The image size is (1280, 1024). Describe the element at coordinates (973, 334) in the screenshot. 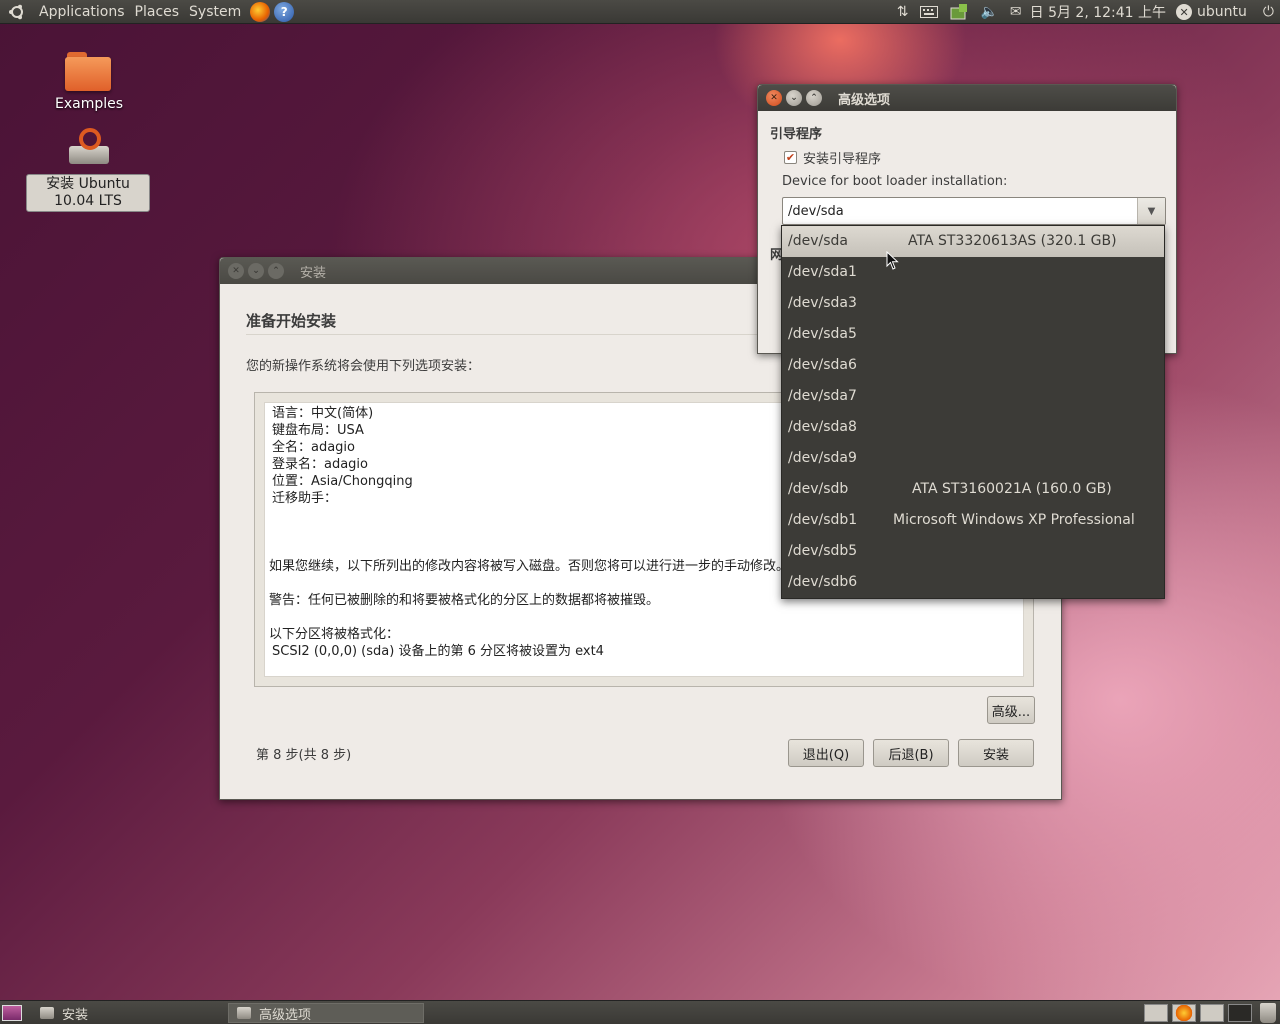

I see `dropdown-item: /dev/sda5` at that location.